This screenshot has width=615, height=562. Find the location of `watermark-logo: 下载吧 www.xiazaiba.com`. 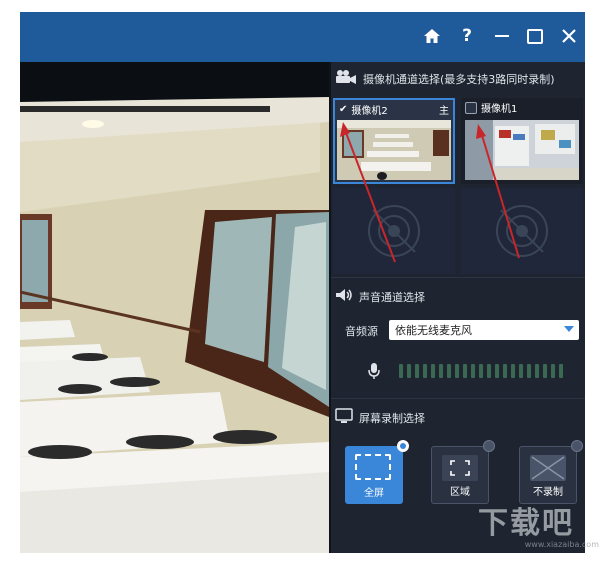

watermark-logo: 下载吧 www.xiazaiba.com is located at coordinates (545, 533).